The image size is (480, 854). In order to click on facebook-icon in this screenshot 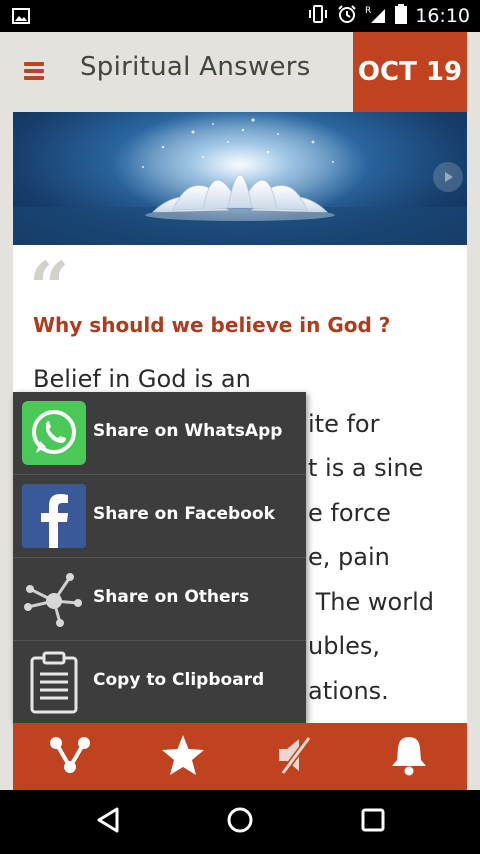, I will do `click(54, 516)`.